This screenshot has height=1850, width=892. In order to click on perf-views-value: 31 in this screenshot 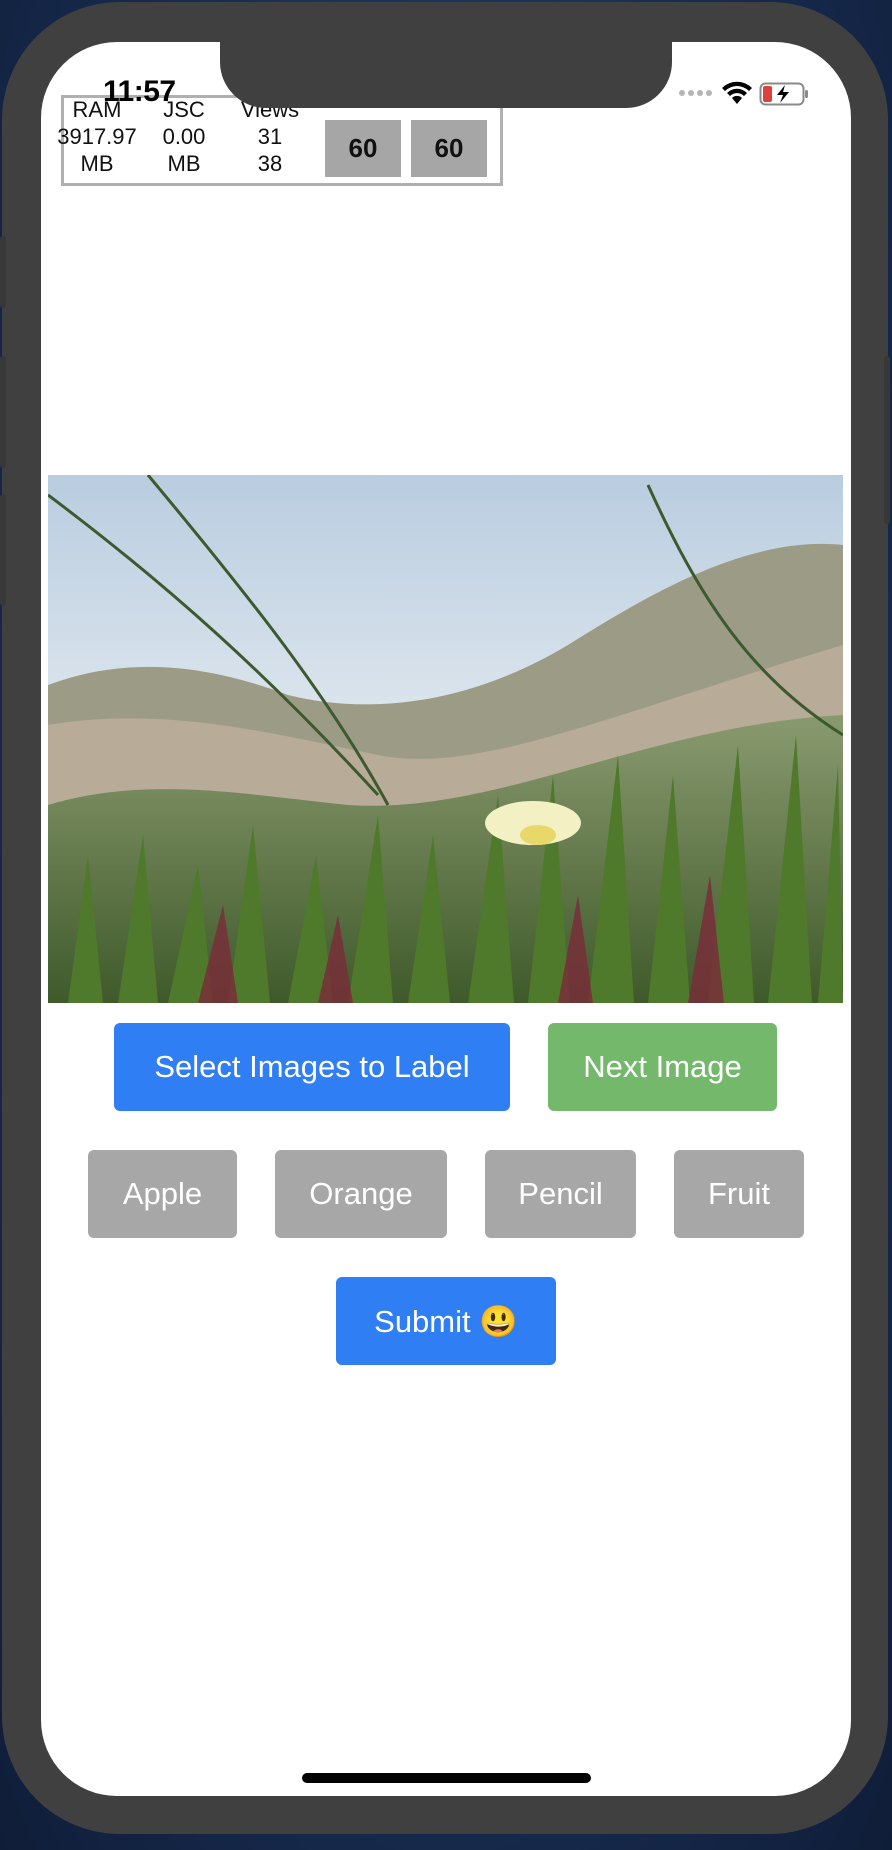, I will do `click(270, 136)`.